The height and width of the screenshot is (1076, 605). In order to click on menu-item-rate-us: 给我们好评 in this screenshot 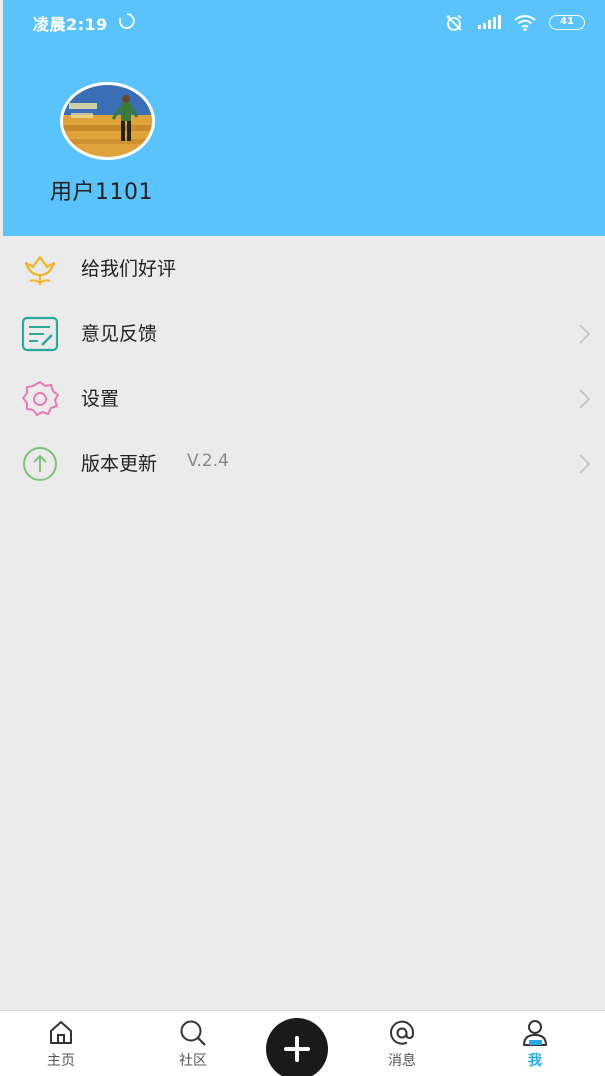, I will do `click(302, 268)`.